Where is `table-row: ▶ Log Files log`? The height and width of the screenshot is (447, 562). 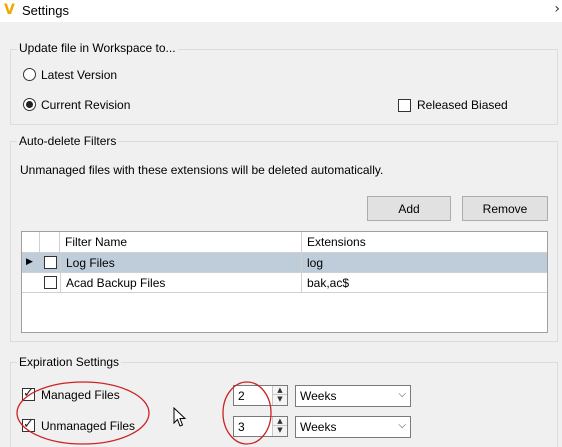 table-row: ▶ Log Files log is located at coordinates (284, 263).